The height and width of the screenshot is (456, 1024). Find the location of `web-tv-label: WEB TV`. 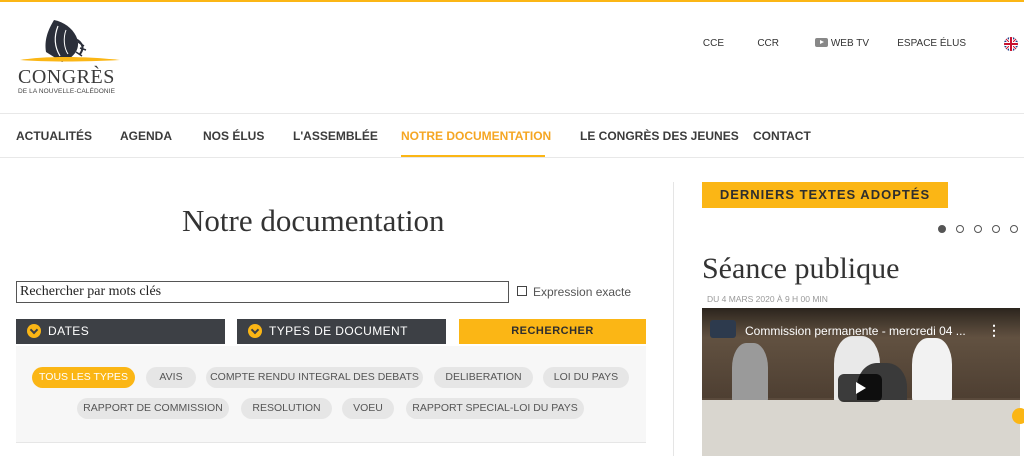

web-tv-label: WEB TV is located at coordinates (849, 43).